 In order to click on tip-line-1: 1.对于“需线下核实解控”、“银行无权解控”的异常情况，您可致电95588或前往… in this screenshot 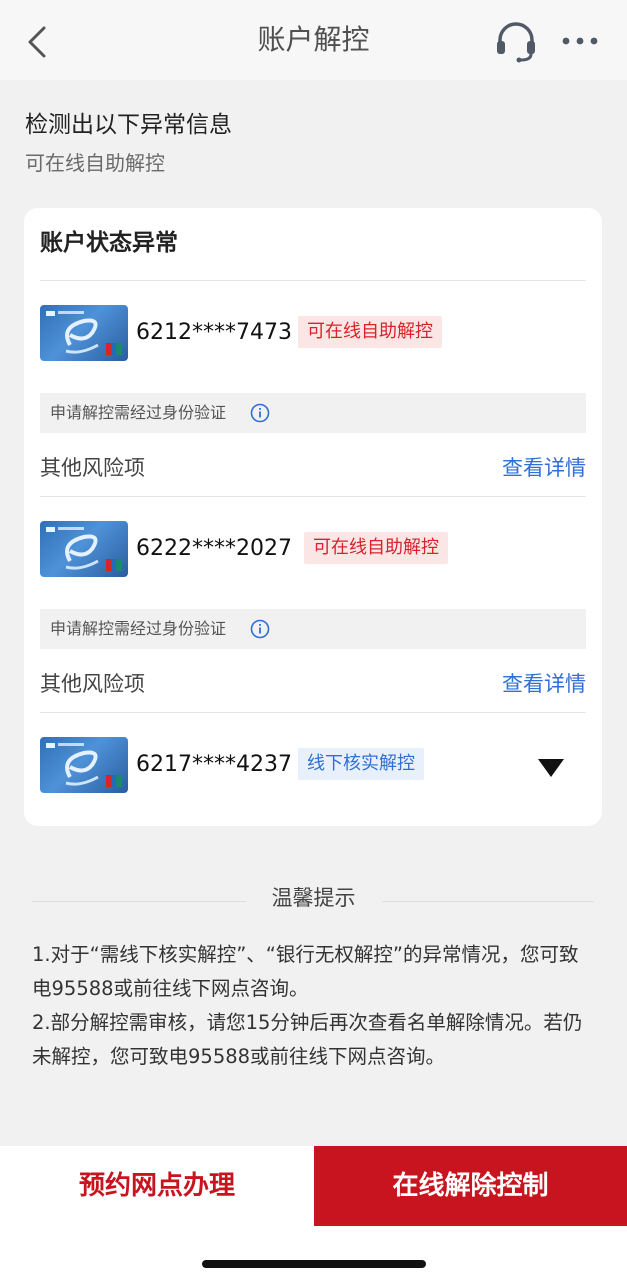, I will do `click(305, 971)`.